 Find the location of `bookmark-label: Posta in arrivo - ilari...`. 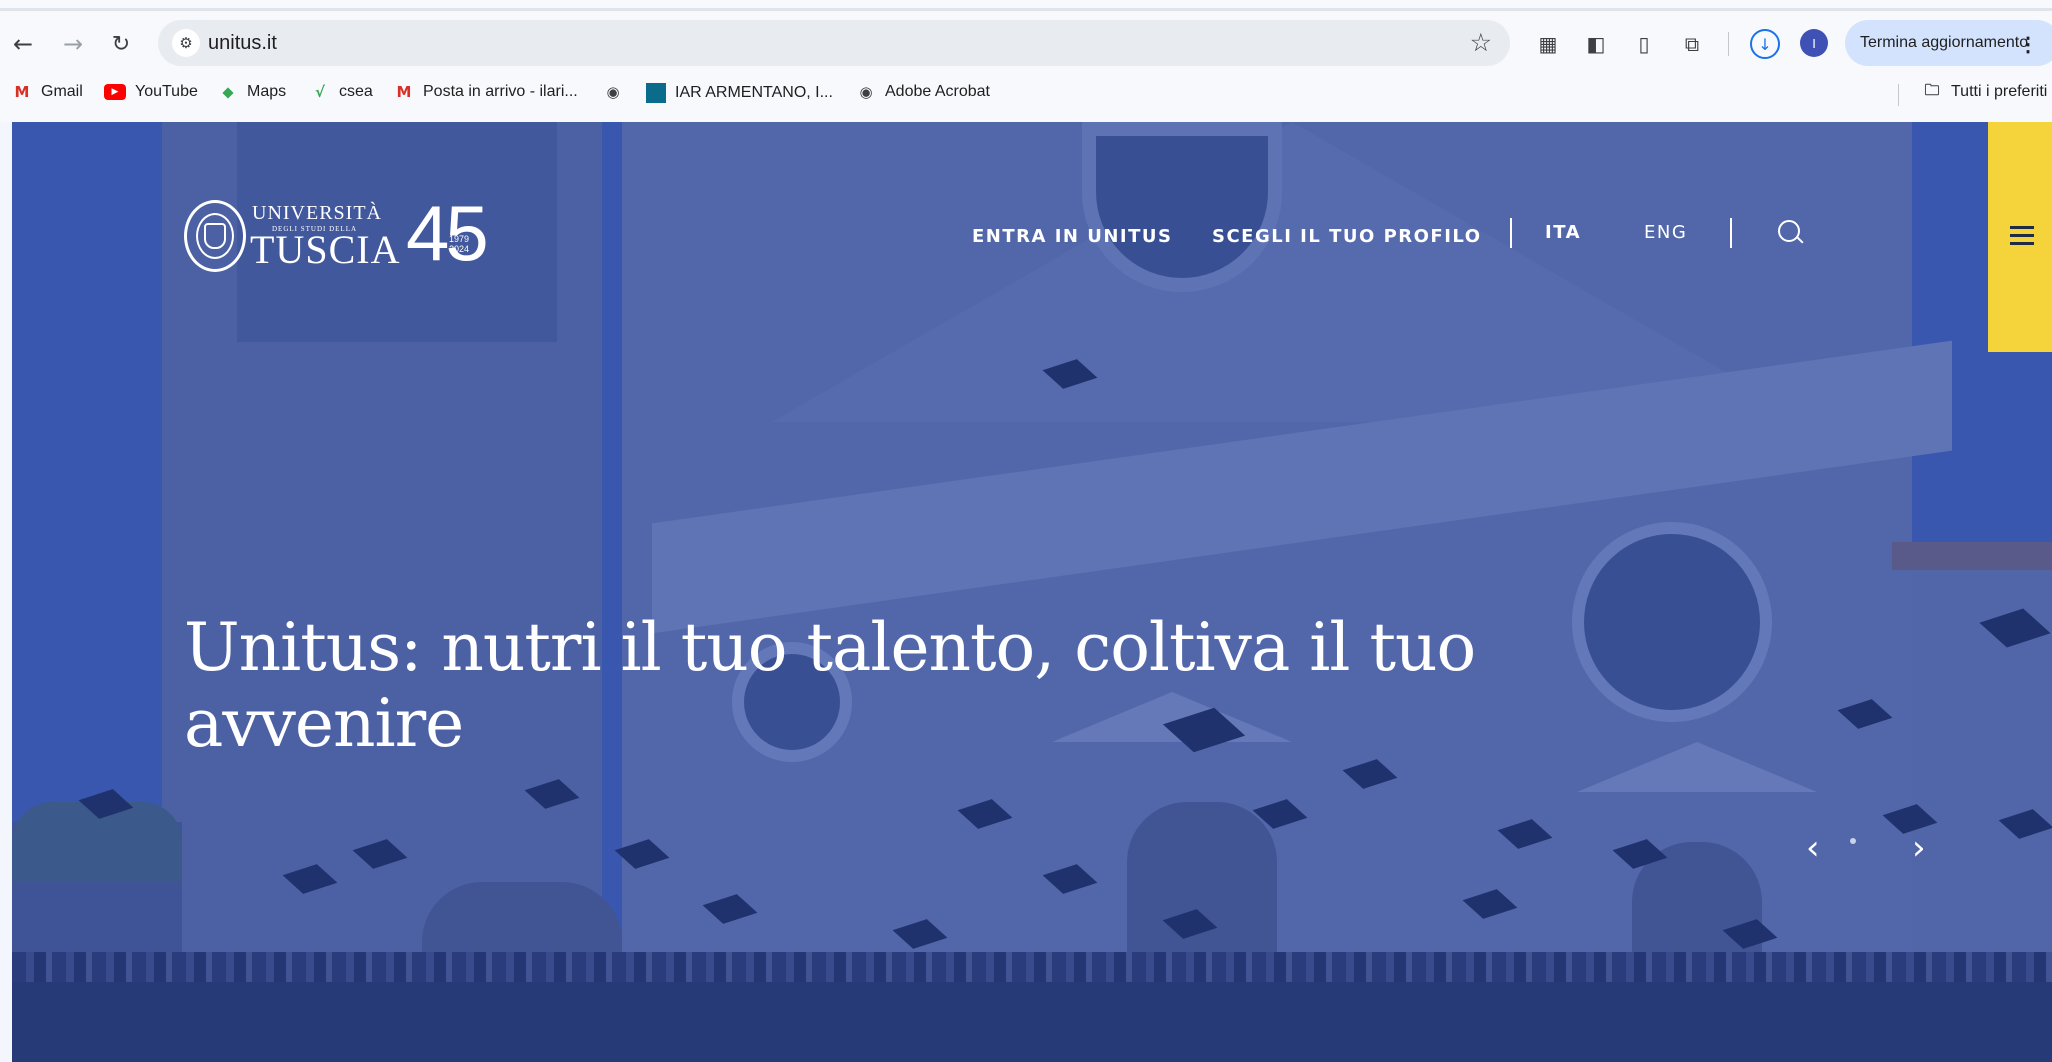

bookmark-label: Posta in arrivo - ilari... is located at coordinates (500, 91).